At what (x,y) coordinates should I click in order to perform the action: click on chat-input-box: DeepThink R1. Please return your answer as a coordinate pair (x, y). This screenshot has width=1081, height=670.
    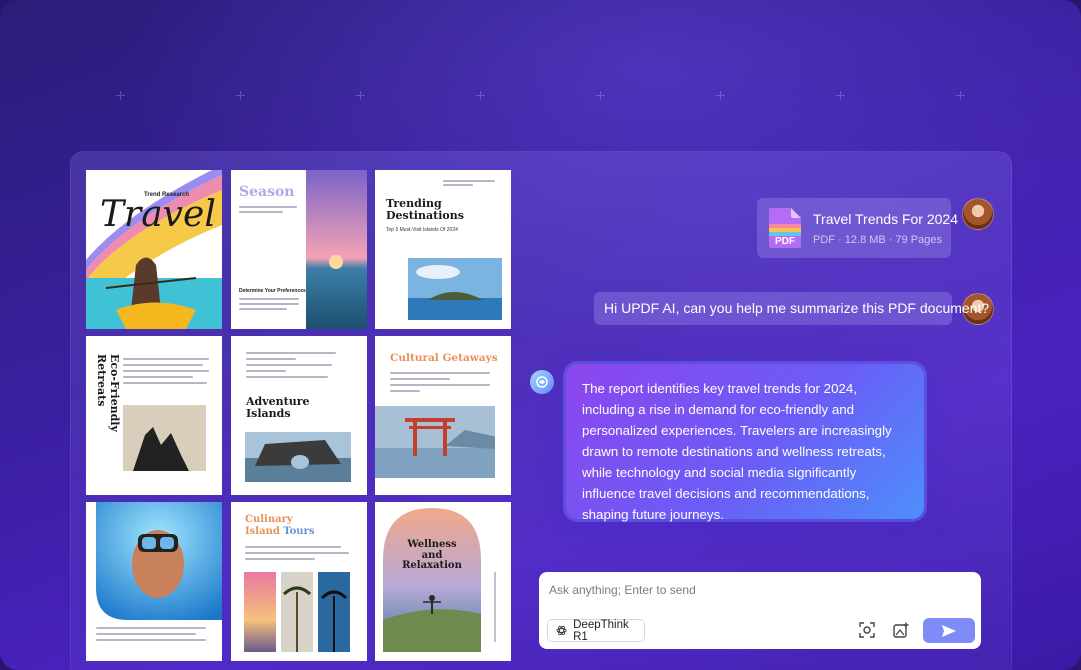
    Looking at the image, I should click on (760, 610).